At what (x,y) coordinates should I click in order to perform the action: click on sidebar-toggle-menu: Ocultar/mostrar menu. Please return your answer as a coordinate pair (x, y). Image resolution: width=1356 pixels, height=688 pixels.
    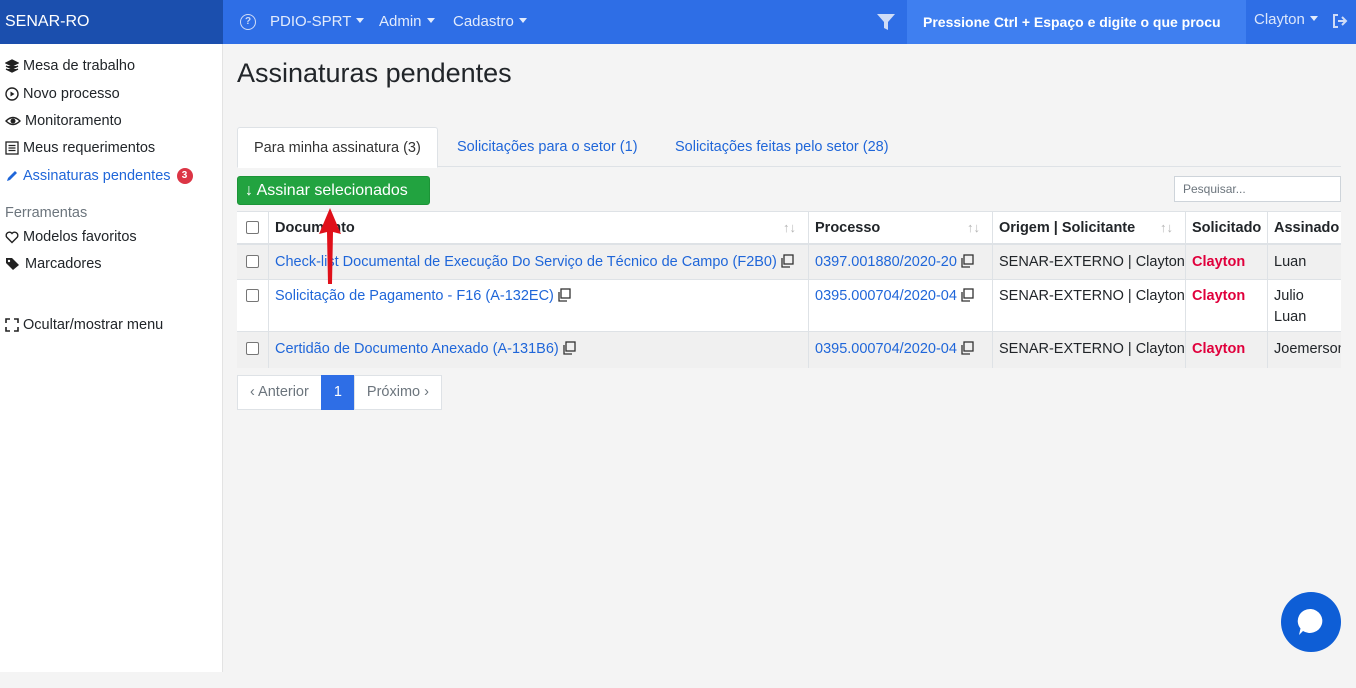
    Looking at the image, I should click on (84, 325).